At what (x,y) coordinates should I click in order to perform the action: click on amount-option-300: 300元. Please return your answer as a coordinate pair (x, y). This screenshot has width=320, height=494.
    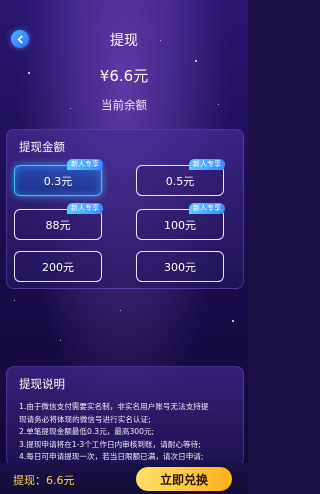
    Looking at the image, I should click on (180, 266).